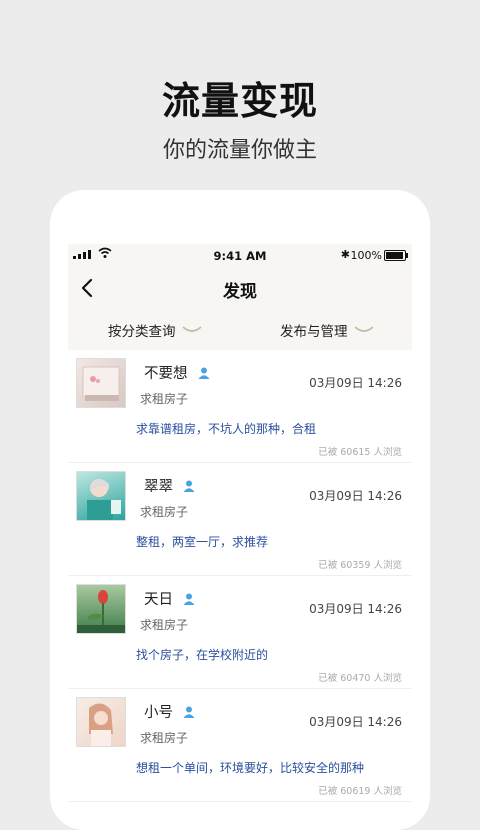 The height and width of the screenshot is (830, 480). Describe the element at coordinates (239, 101) in the screenshot. I see `promo-title: 流量变现` at that location.